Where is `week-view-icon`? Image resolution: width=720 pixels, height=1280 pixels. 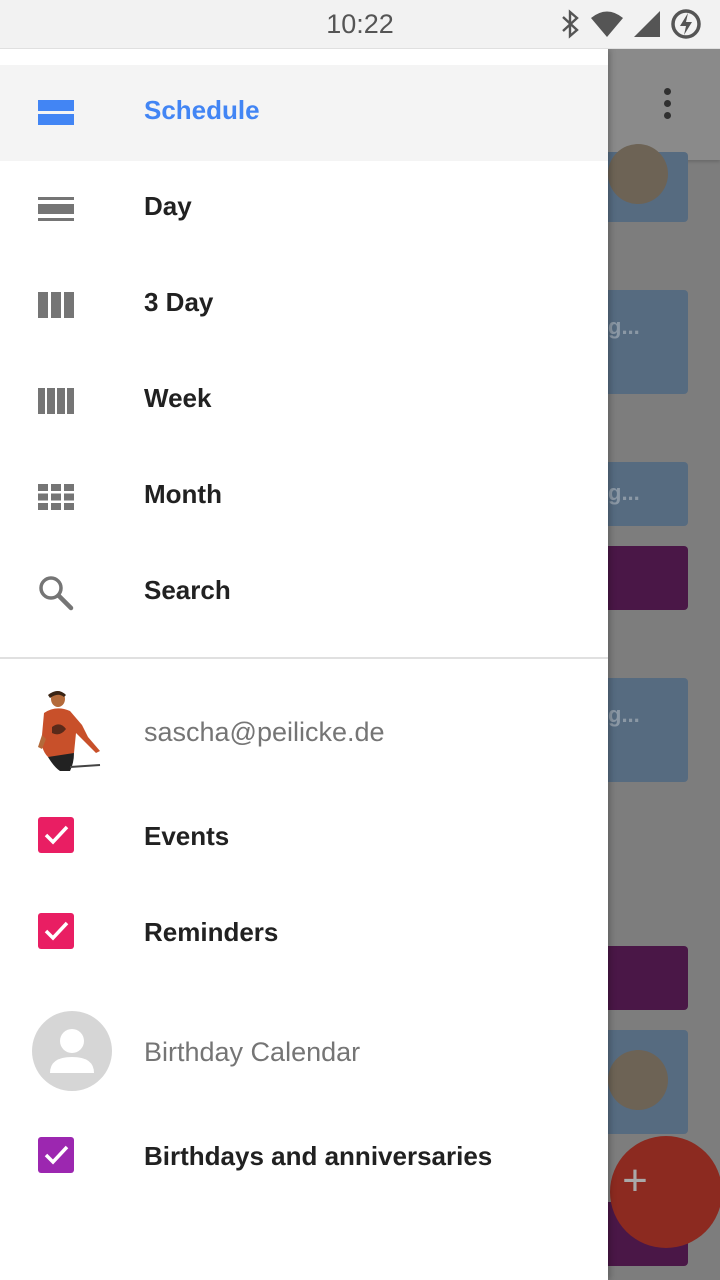
week-view-icon is located at coordinates (56, 401).